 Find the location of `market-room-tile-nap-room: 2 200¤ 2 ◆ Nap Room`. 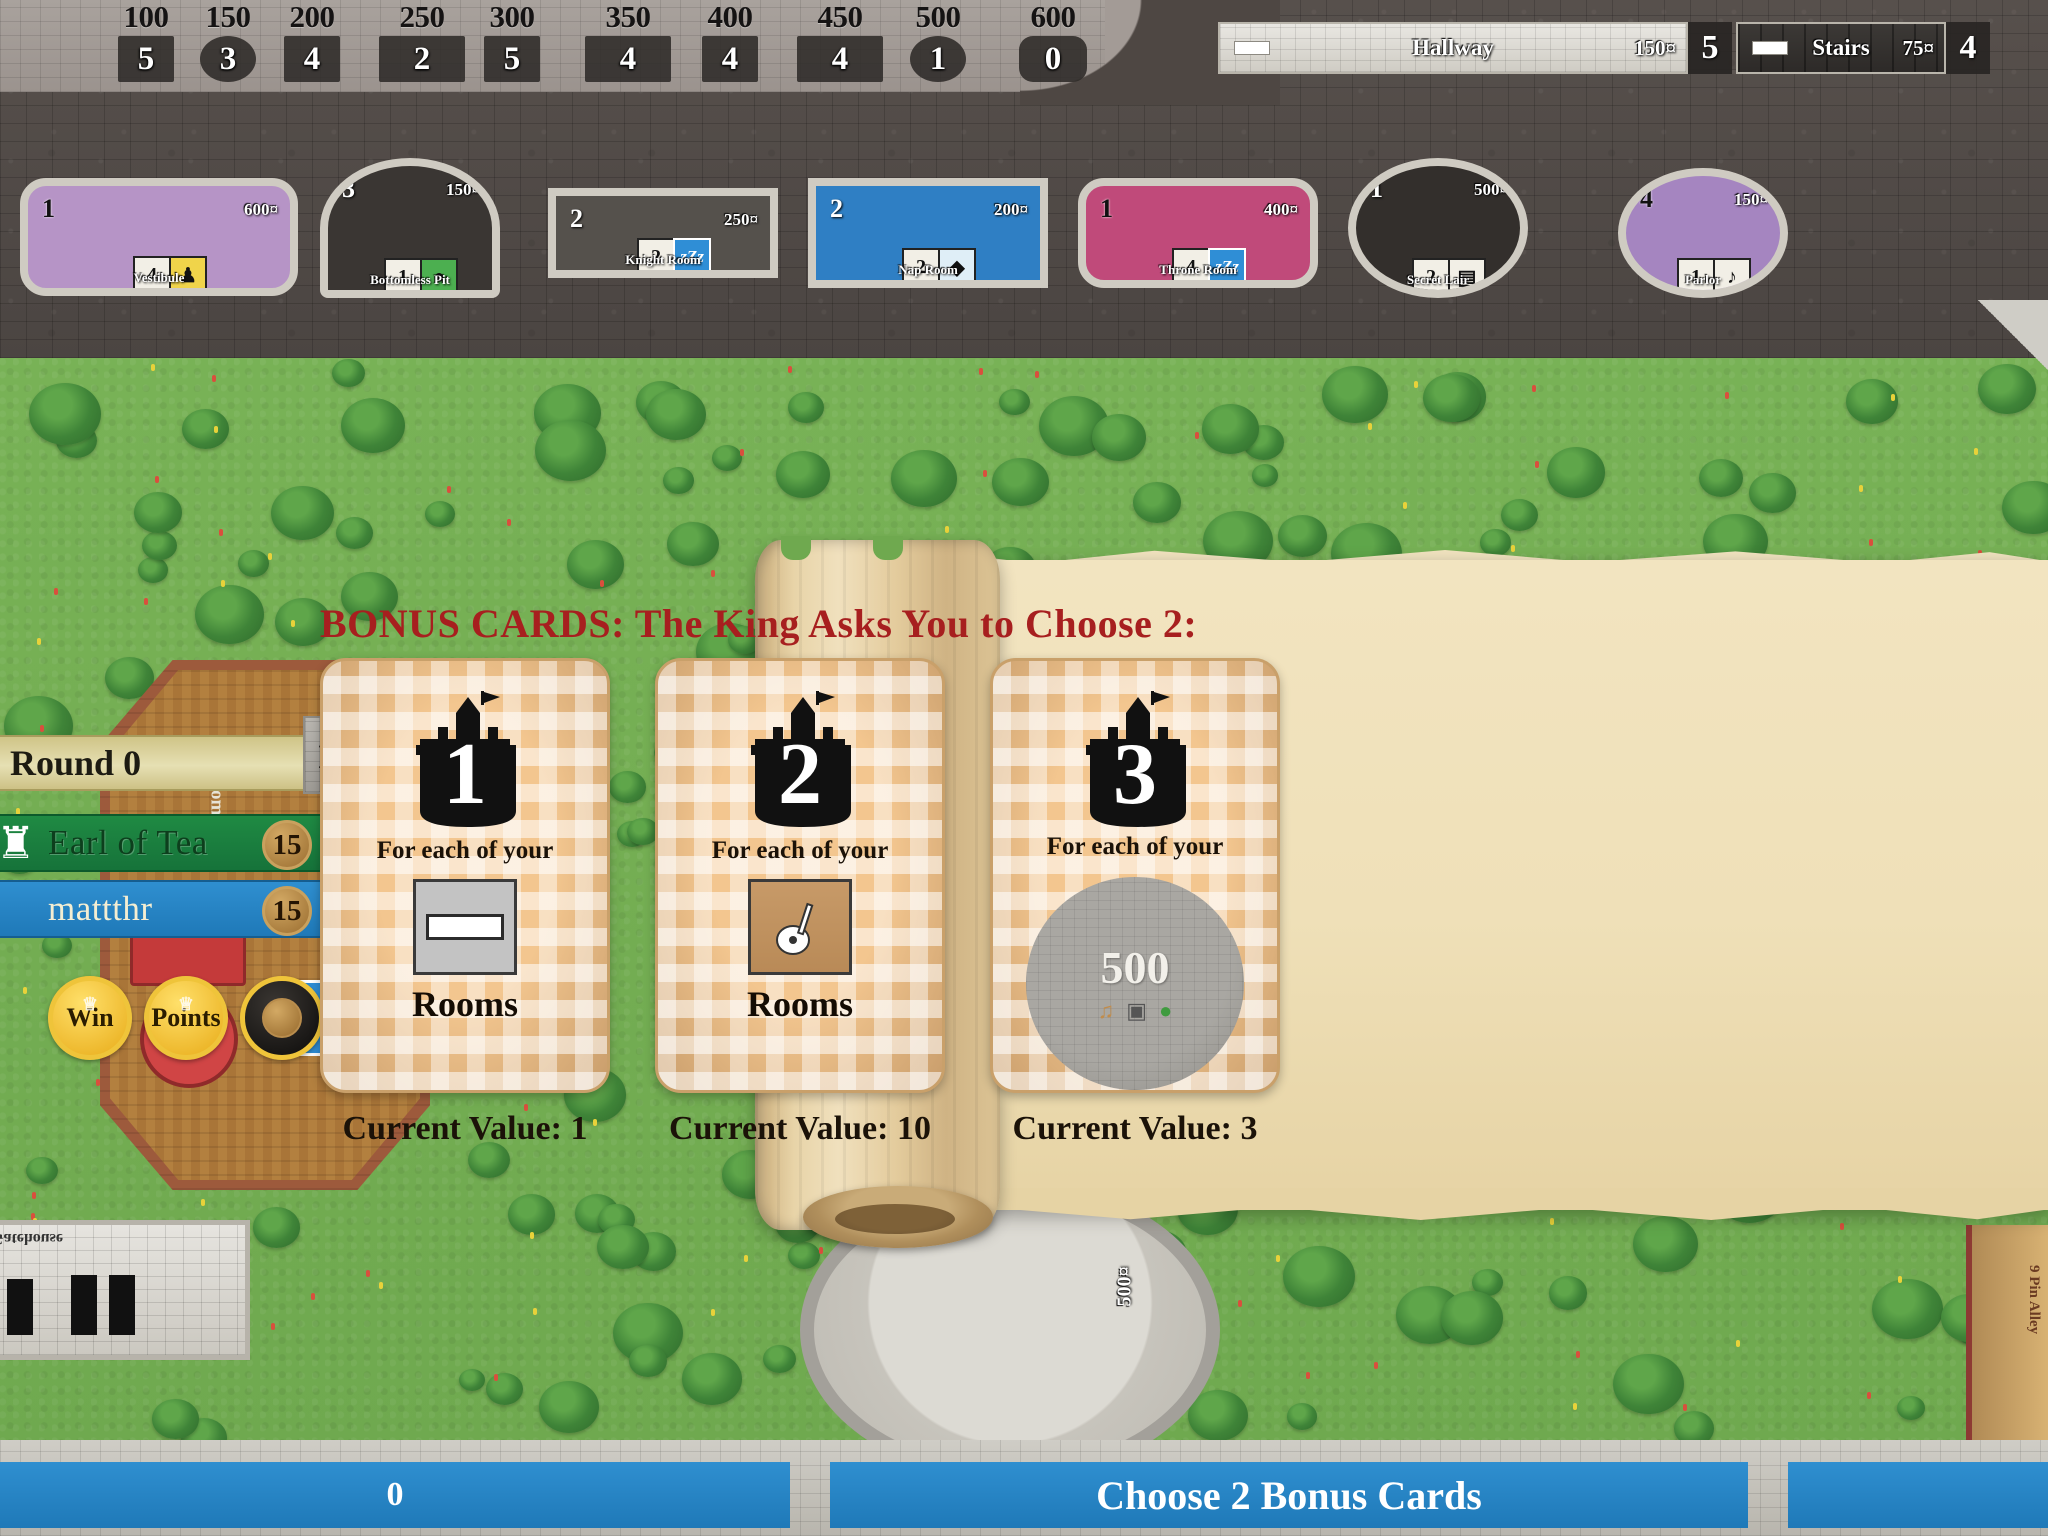

market-room-tile-nap-room: 2 200¤ 2 ◆ Nap Room is located at coordinates (928, 233).